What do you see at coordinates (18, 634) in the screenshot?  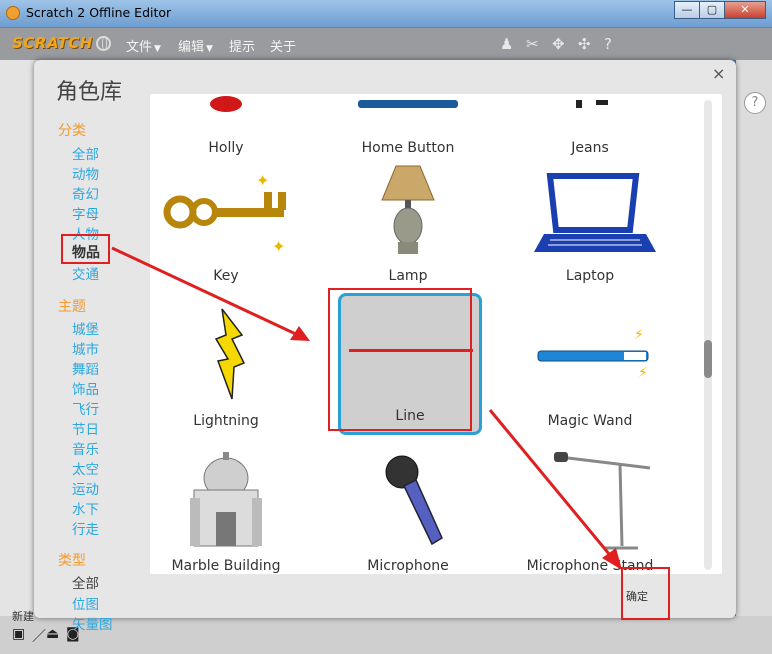 I see `paint-new-sprite-icon: ▣` at bounding box center [18, 634].